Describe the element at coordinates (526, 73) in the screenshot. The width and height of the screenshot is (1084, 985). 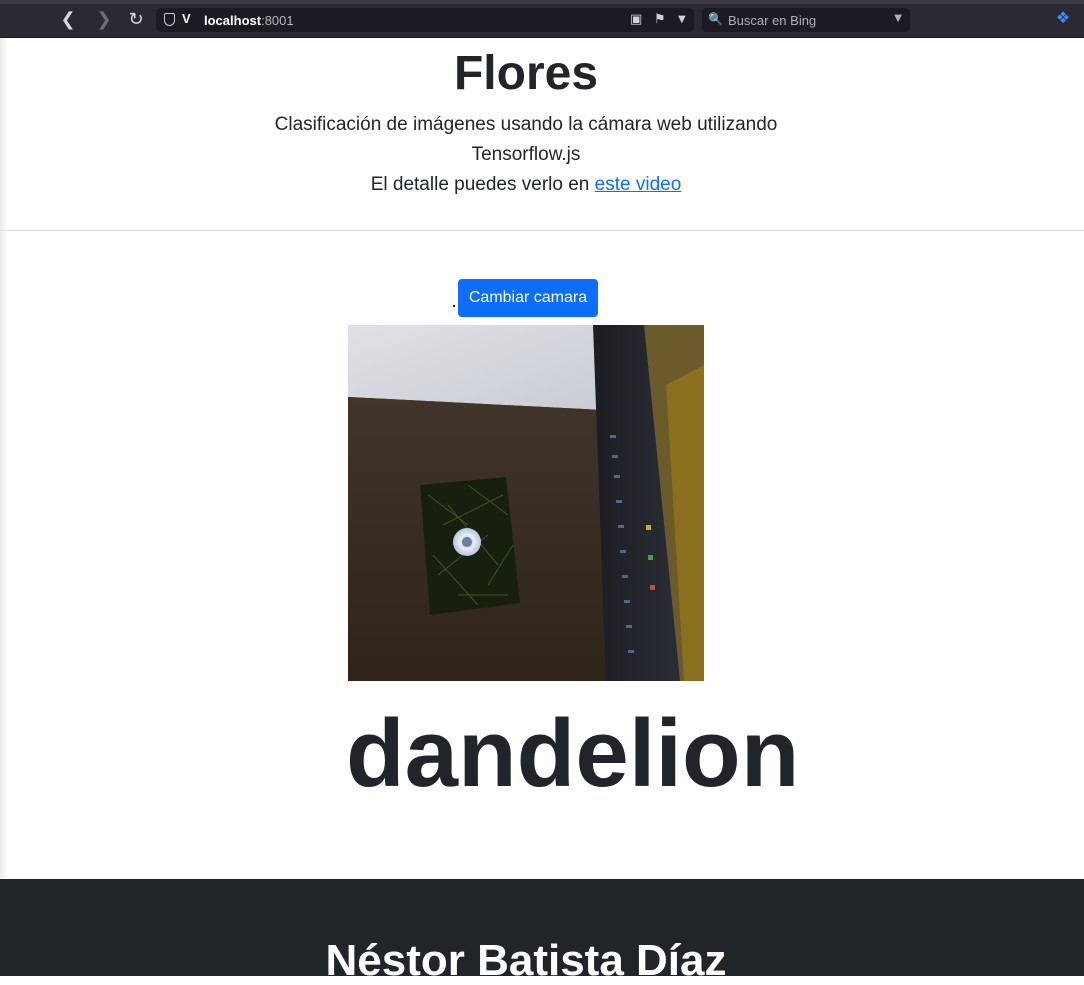
I see `page-title: Flores` at that location.